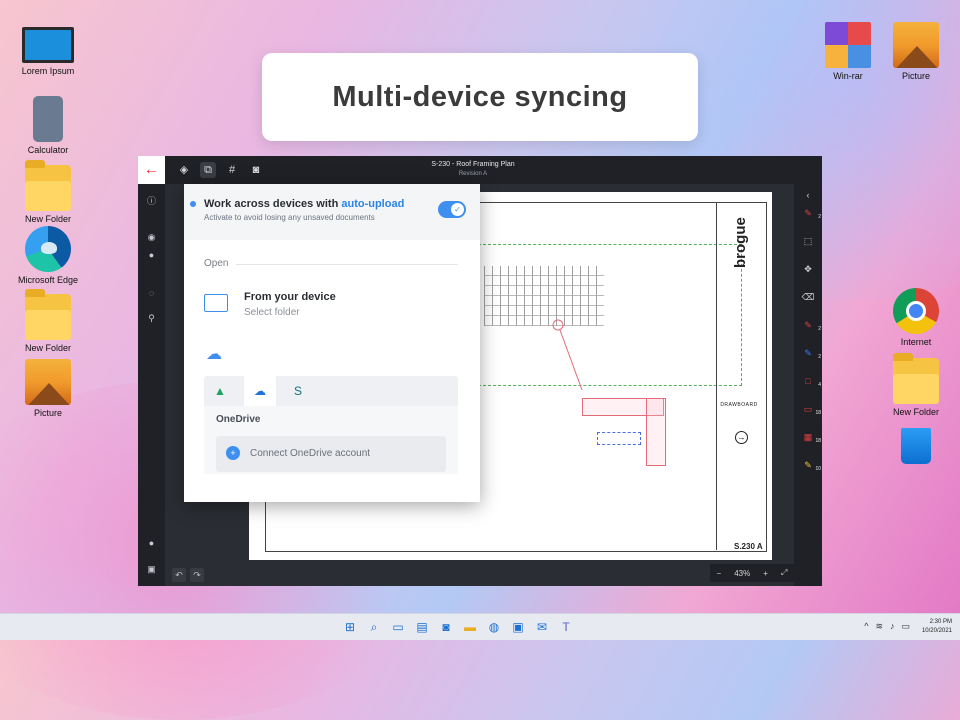 This screenshot has height=720, width=960. Describe the element at coordinates (197, 575) in the screenshot. I see `redo-icon: ↷` at that location.